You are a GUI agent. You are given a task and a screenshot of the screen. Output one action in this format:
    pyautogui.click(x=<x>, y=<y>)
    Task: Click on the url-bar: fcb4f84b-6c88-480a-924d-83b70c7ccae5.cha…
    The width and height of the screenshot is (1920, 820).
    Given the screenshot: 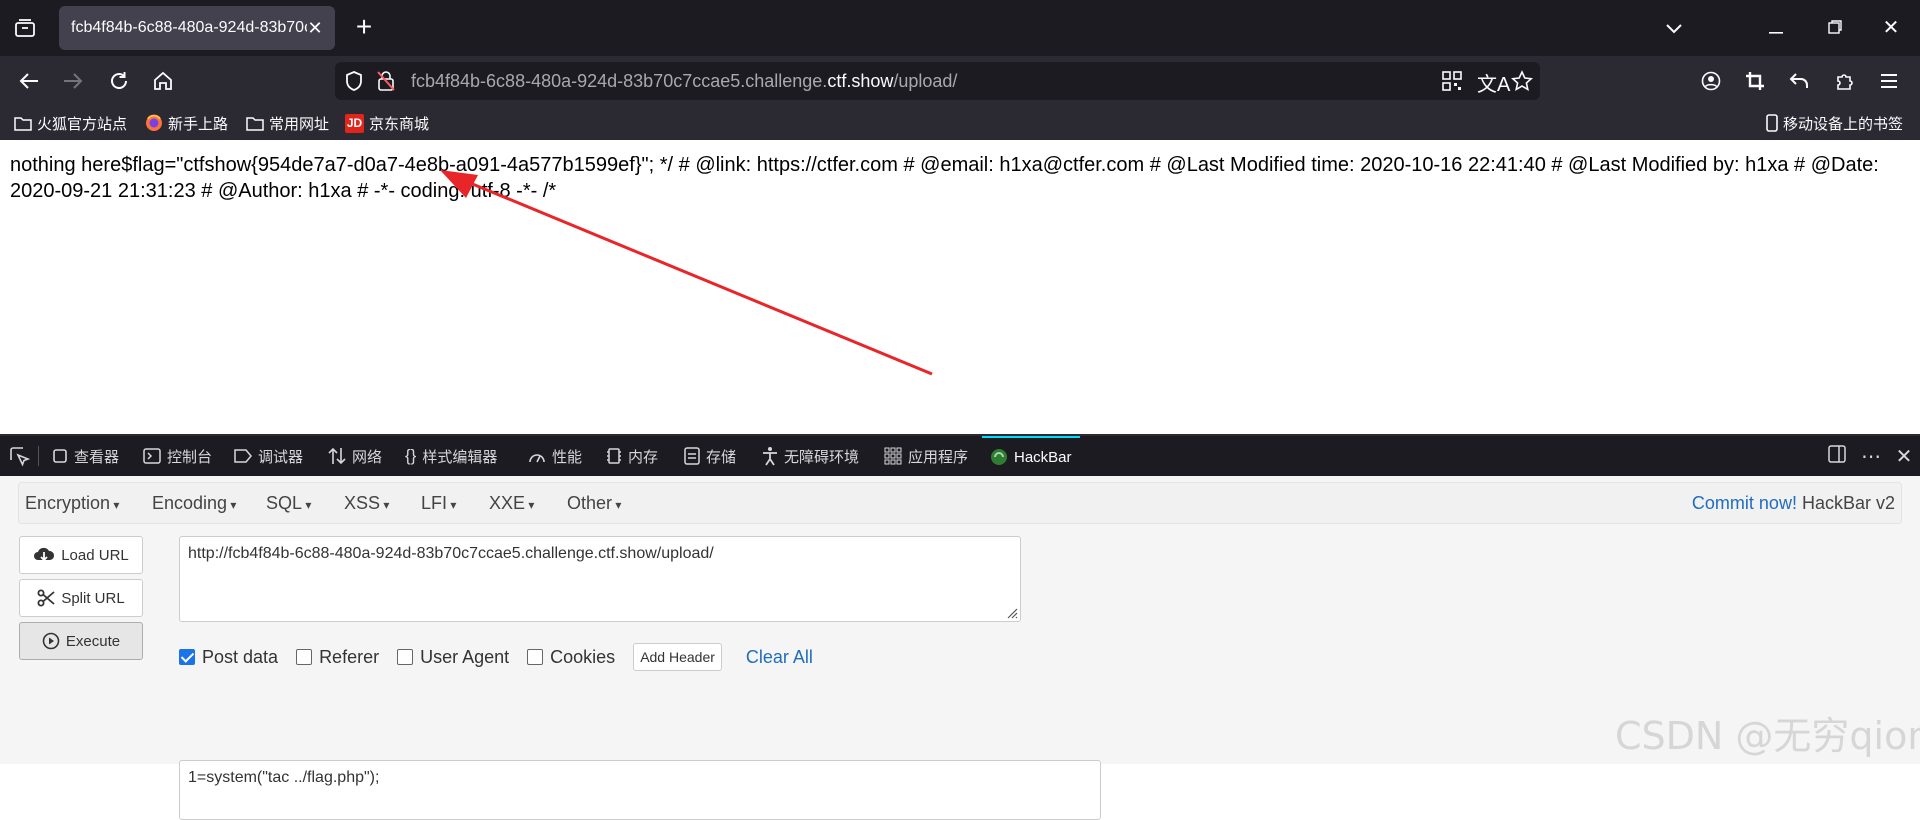 What is the action you would take?
    pyautogui.click(x=937, y=81)
    